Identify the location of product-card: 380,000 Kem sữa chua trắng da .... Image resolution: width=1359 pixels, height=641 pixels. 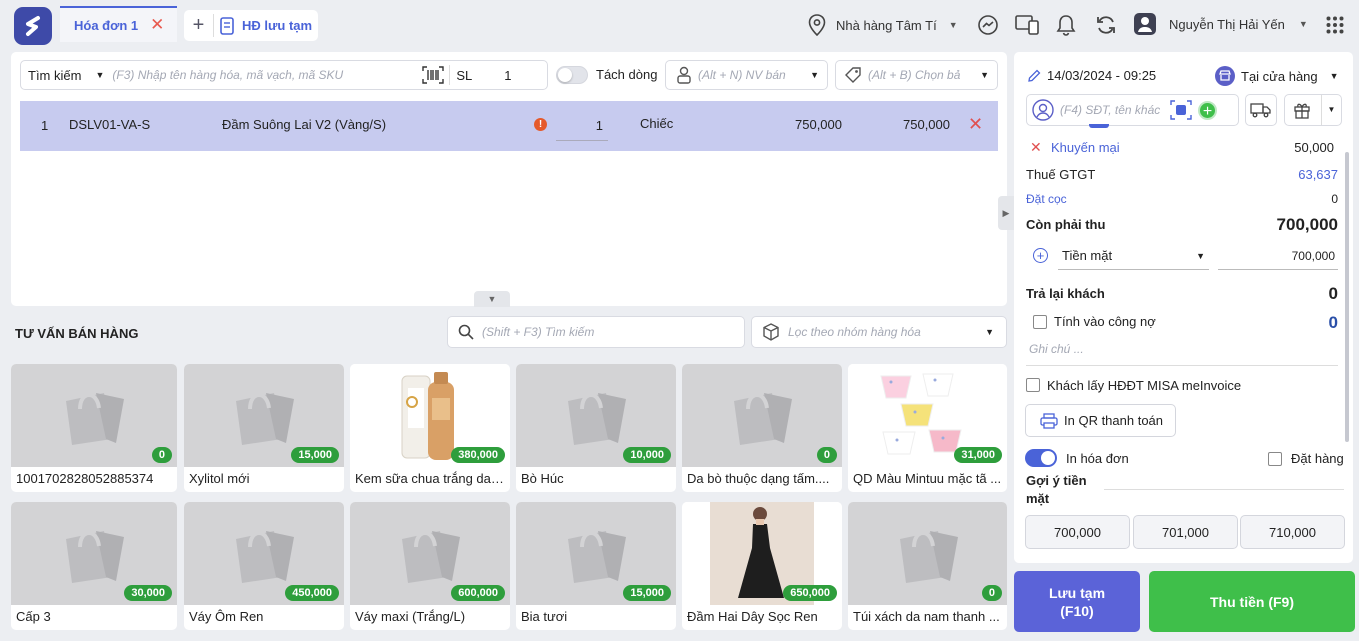
(430, 428).